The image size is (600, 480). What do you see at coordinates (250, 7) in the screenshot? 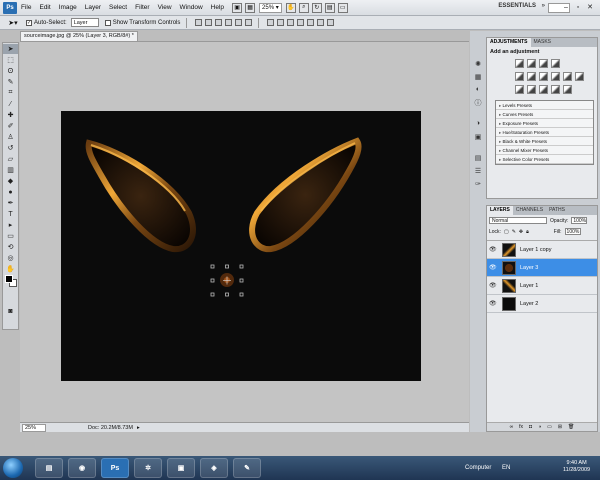
I see `mini-bridge-icon: ▦` at bounding box center [250, 7].